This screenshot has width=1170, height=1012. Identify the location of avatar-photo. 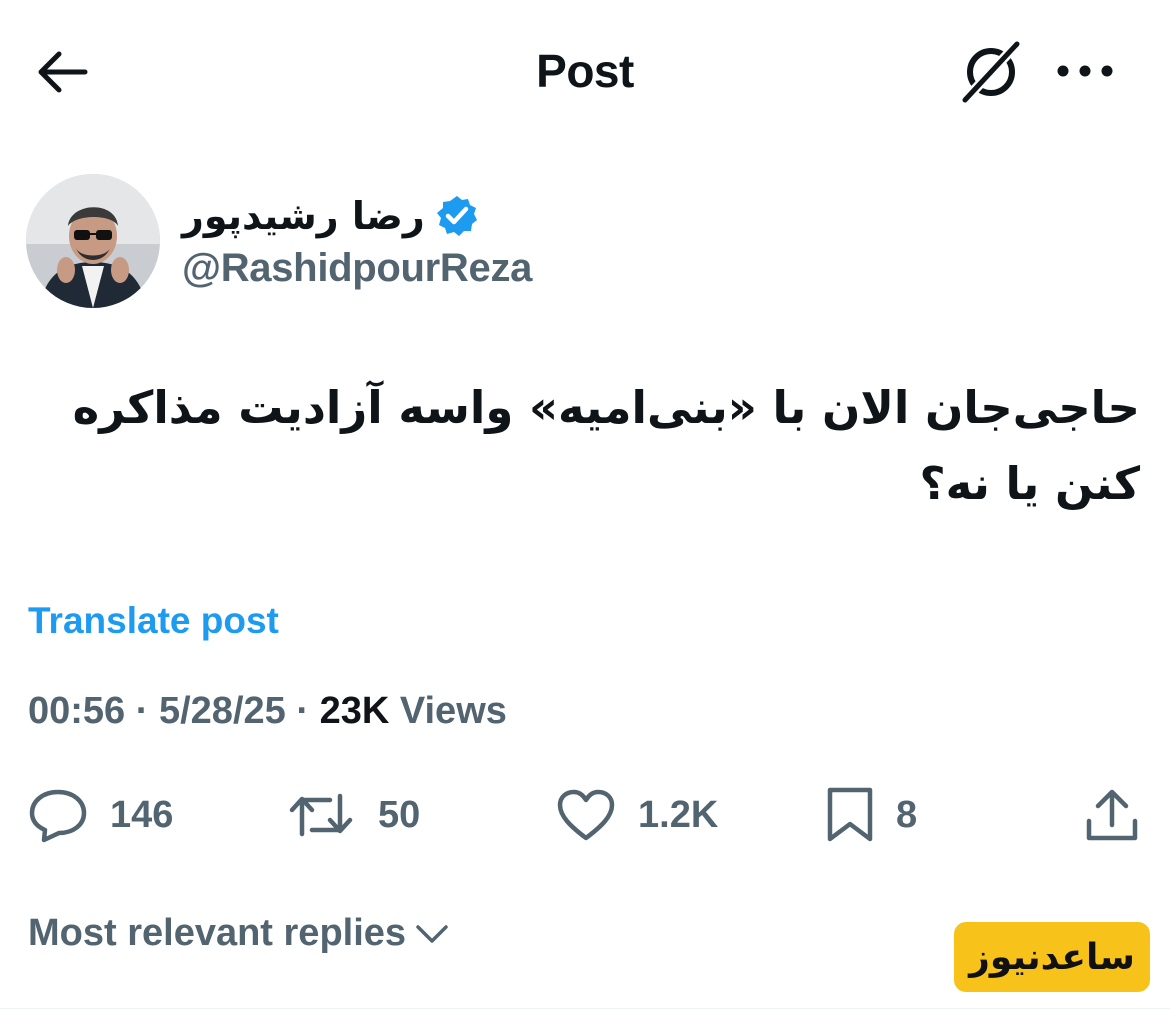
(93, 241).